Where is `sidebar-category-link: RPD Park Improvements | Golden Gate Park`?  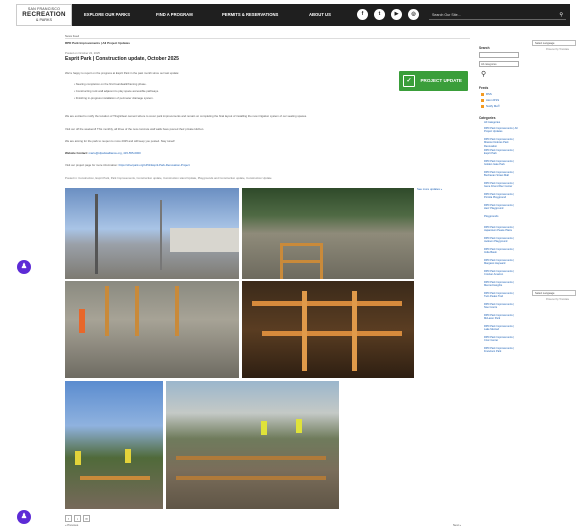 sidebar-category-link: RPD Park Improvements | Golden Gate Park is located at coordinates (501, 163).